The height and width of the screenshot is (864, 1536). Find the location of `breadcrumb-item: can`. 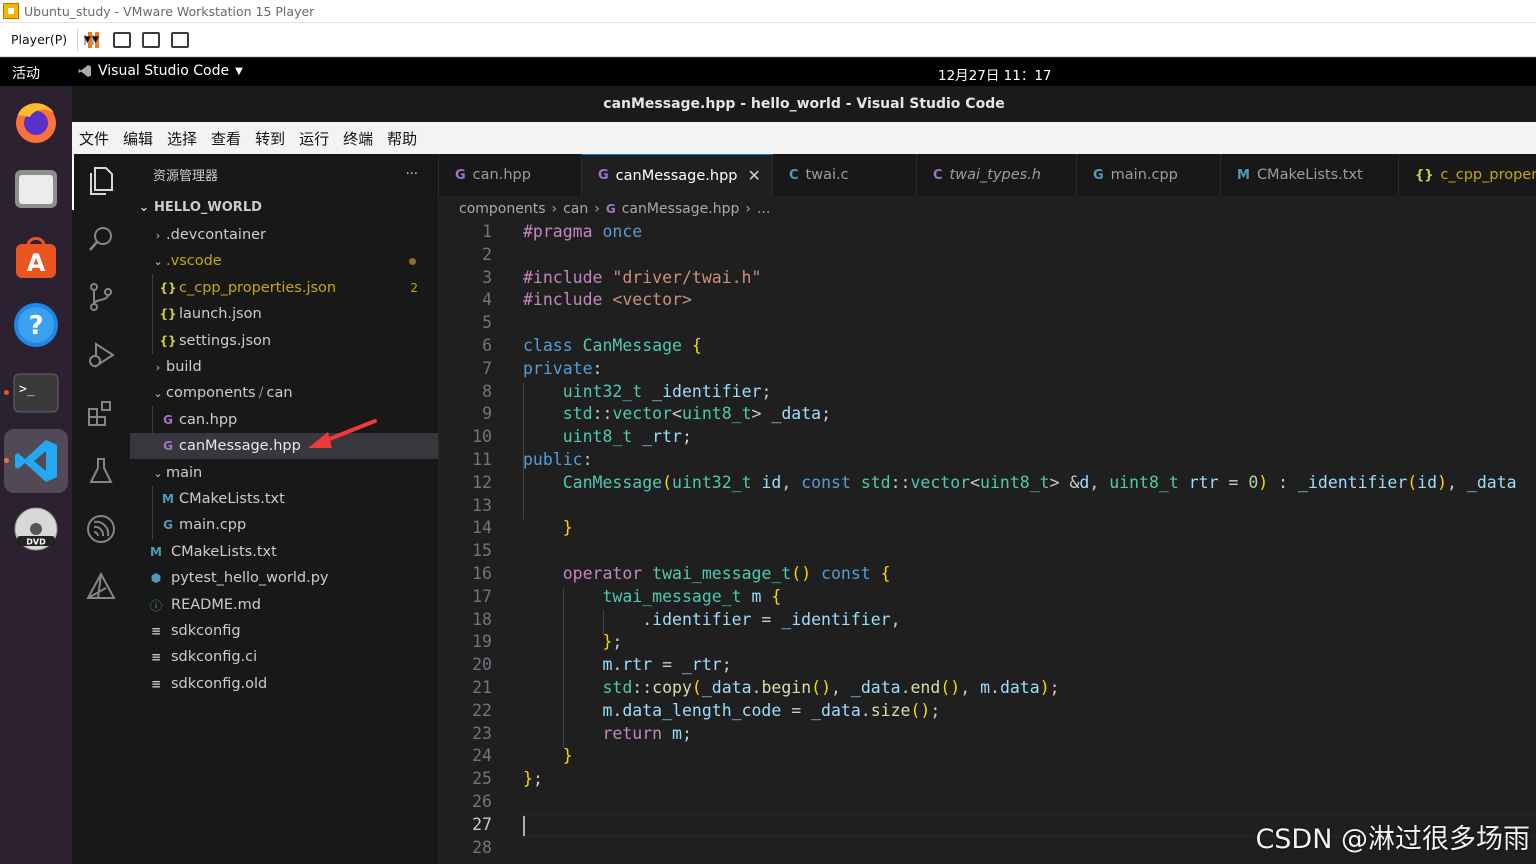

breadcrumb-item: can is located at coordinates (575, 209).